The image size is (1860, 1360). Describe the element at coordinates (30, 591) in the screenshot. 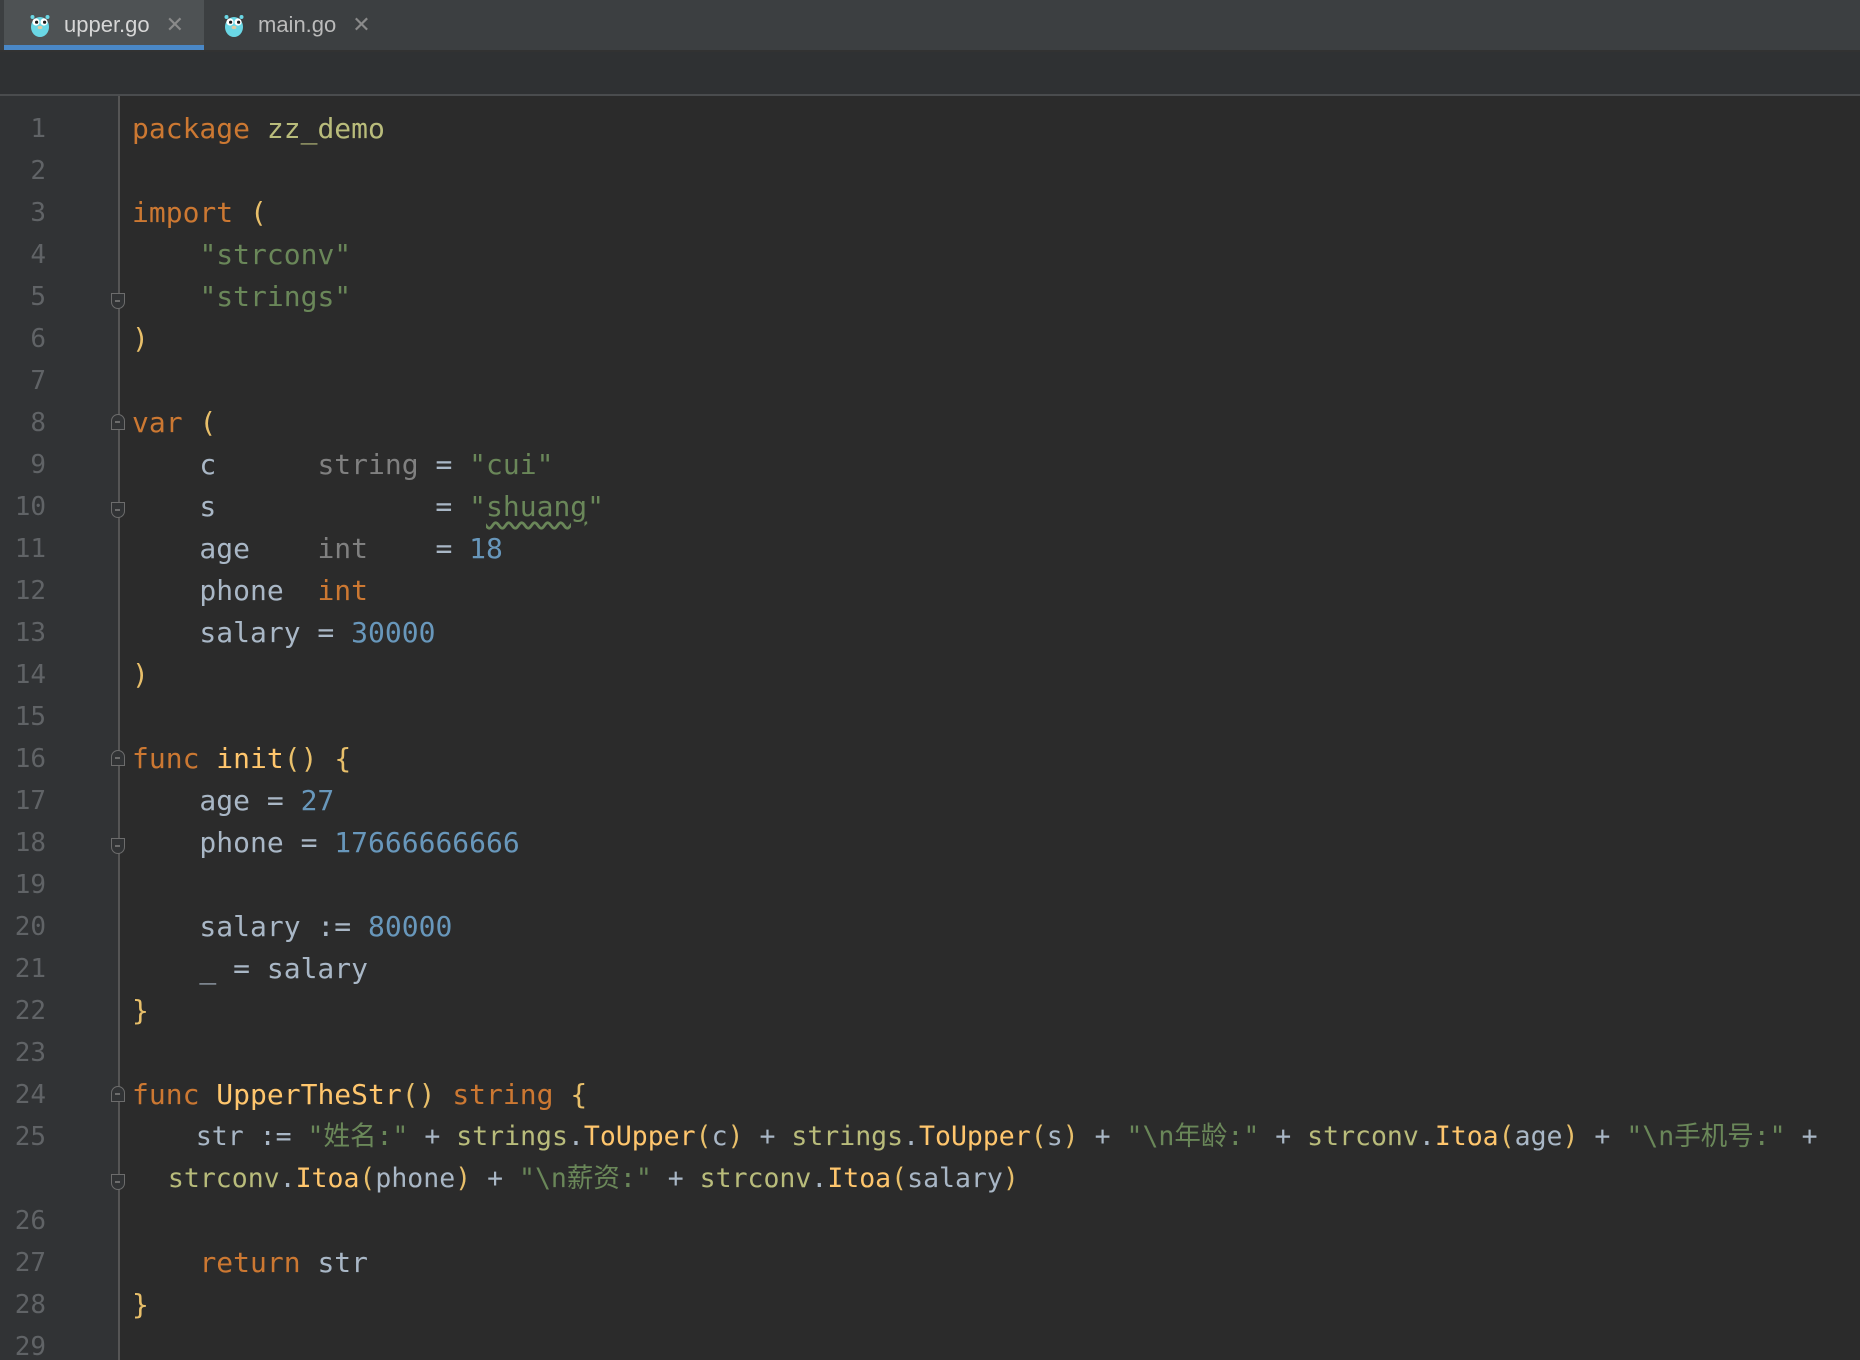

I see `line-number: 12` at that location.